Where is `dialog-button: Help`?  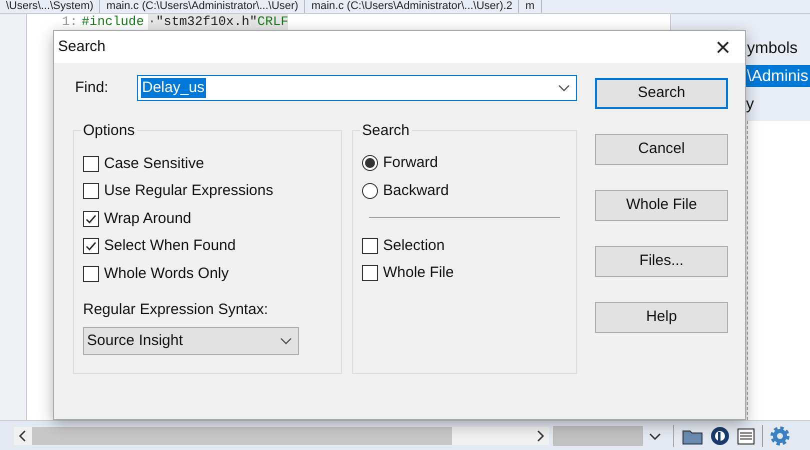 dialog-button: Help is located at coordinates (661, 317).